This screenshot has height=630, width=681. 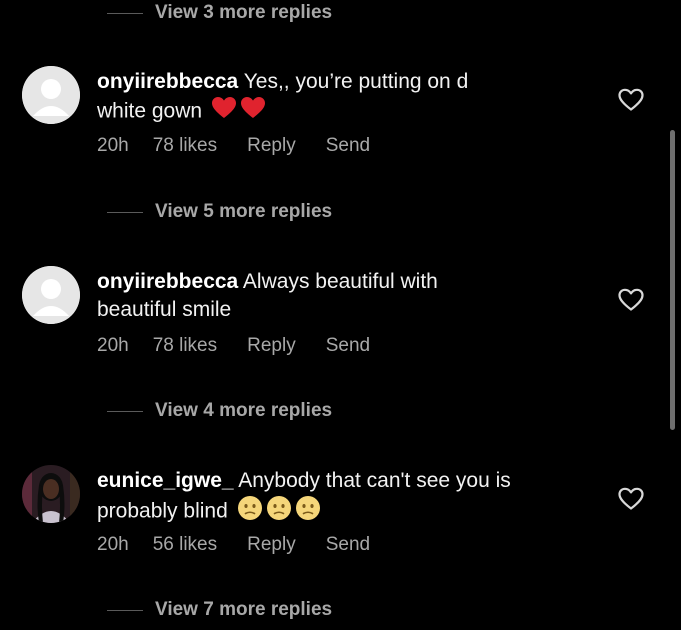 I want to click on view-more-replies-label: View 7 more replies, so click(x=244, y=609).